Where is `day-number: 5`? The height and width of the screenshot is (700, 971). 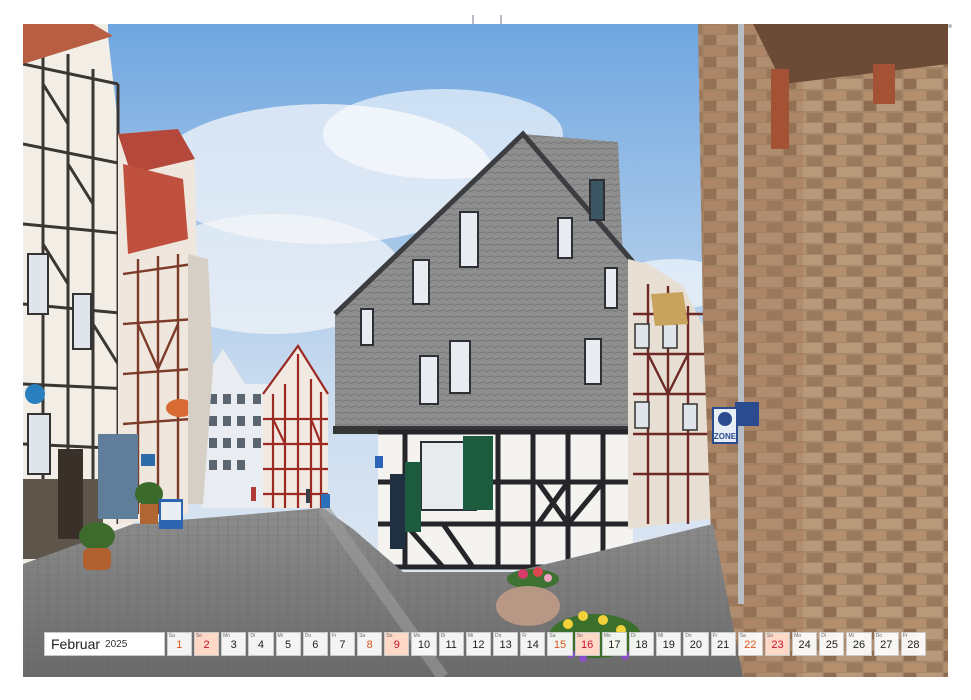 day-number: 5 is located at coordinates (288, 645).